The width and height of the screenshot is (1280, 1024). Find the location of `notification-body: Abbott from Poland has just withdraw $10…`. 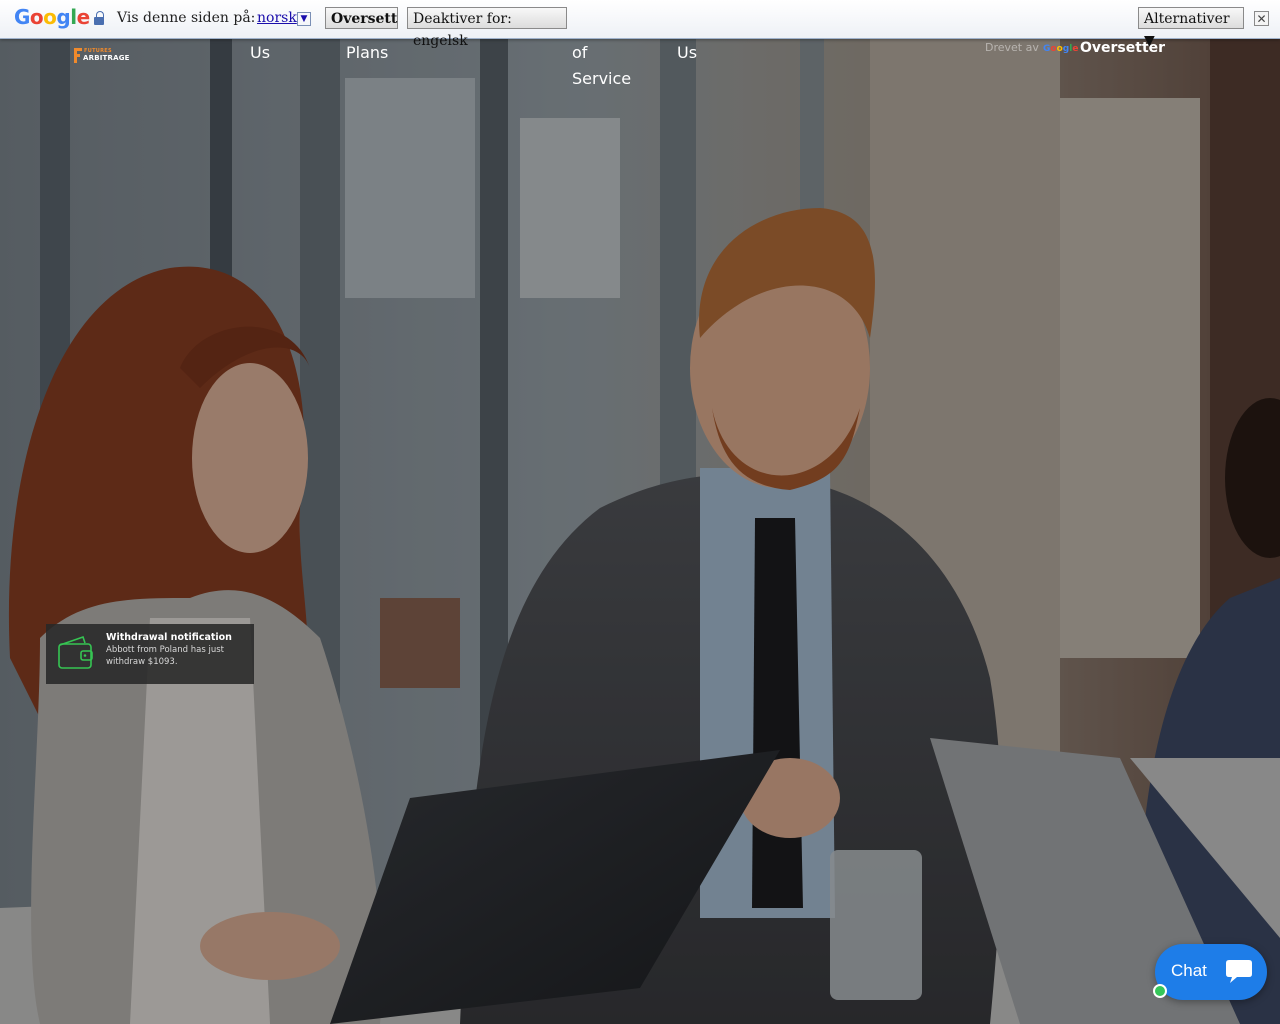

notification-body: Abbott from Poland has just withdraw $10… is located at coordinates (165, 656).